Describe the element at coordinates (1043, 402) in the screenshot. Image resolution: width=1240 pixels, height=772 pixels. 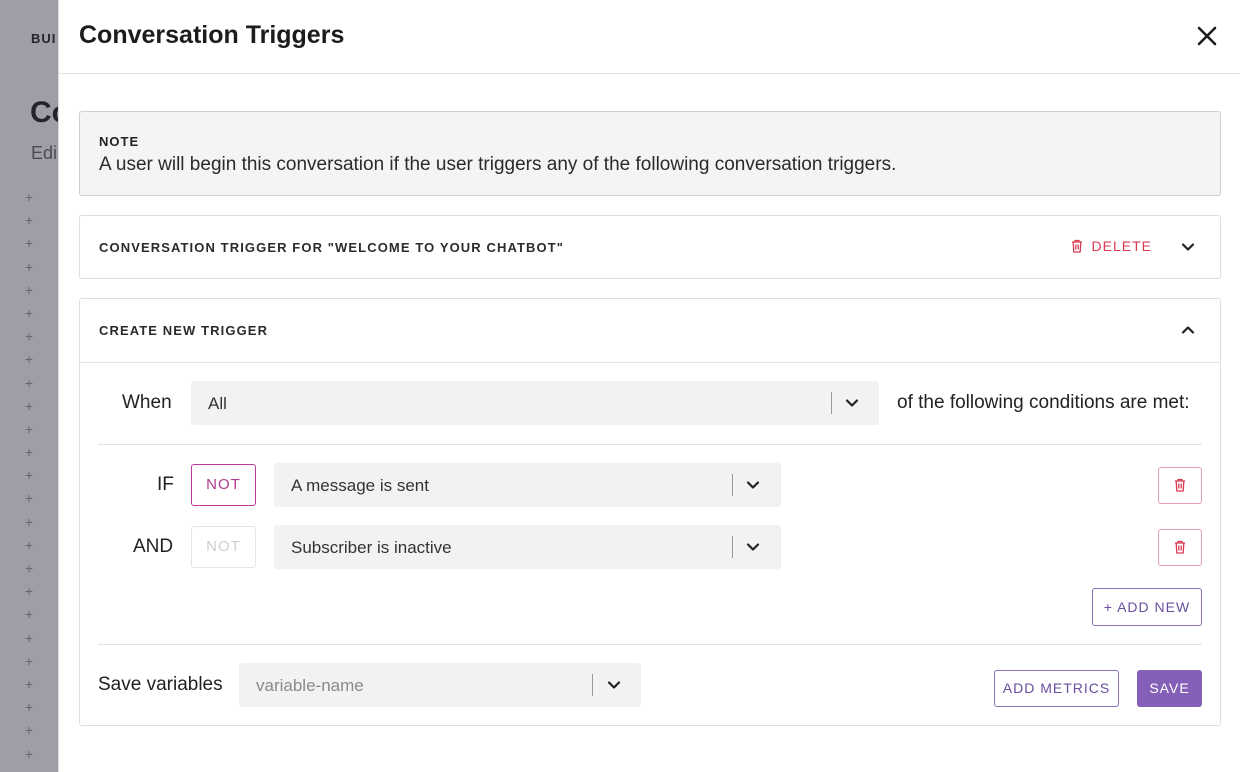
I see `when-suffix: of the following conditions are met:` at that location.